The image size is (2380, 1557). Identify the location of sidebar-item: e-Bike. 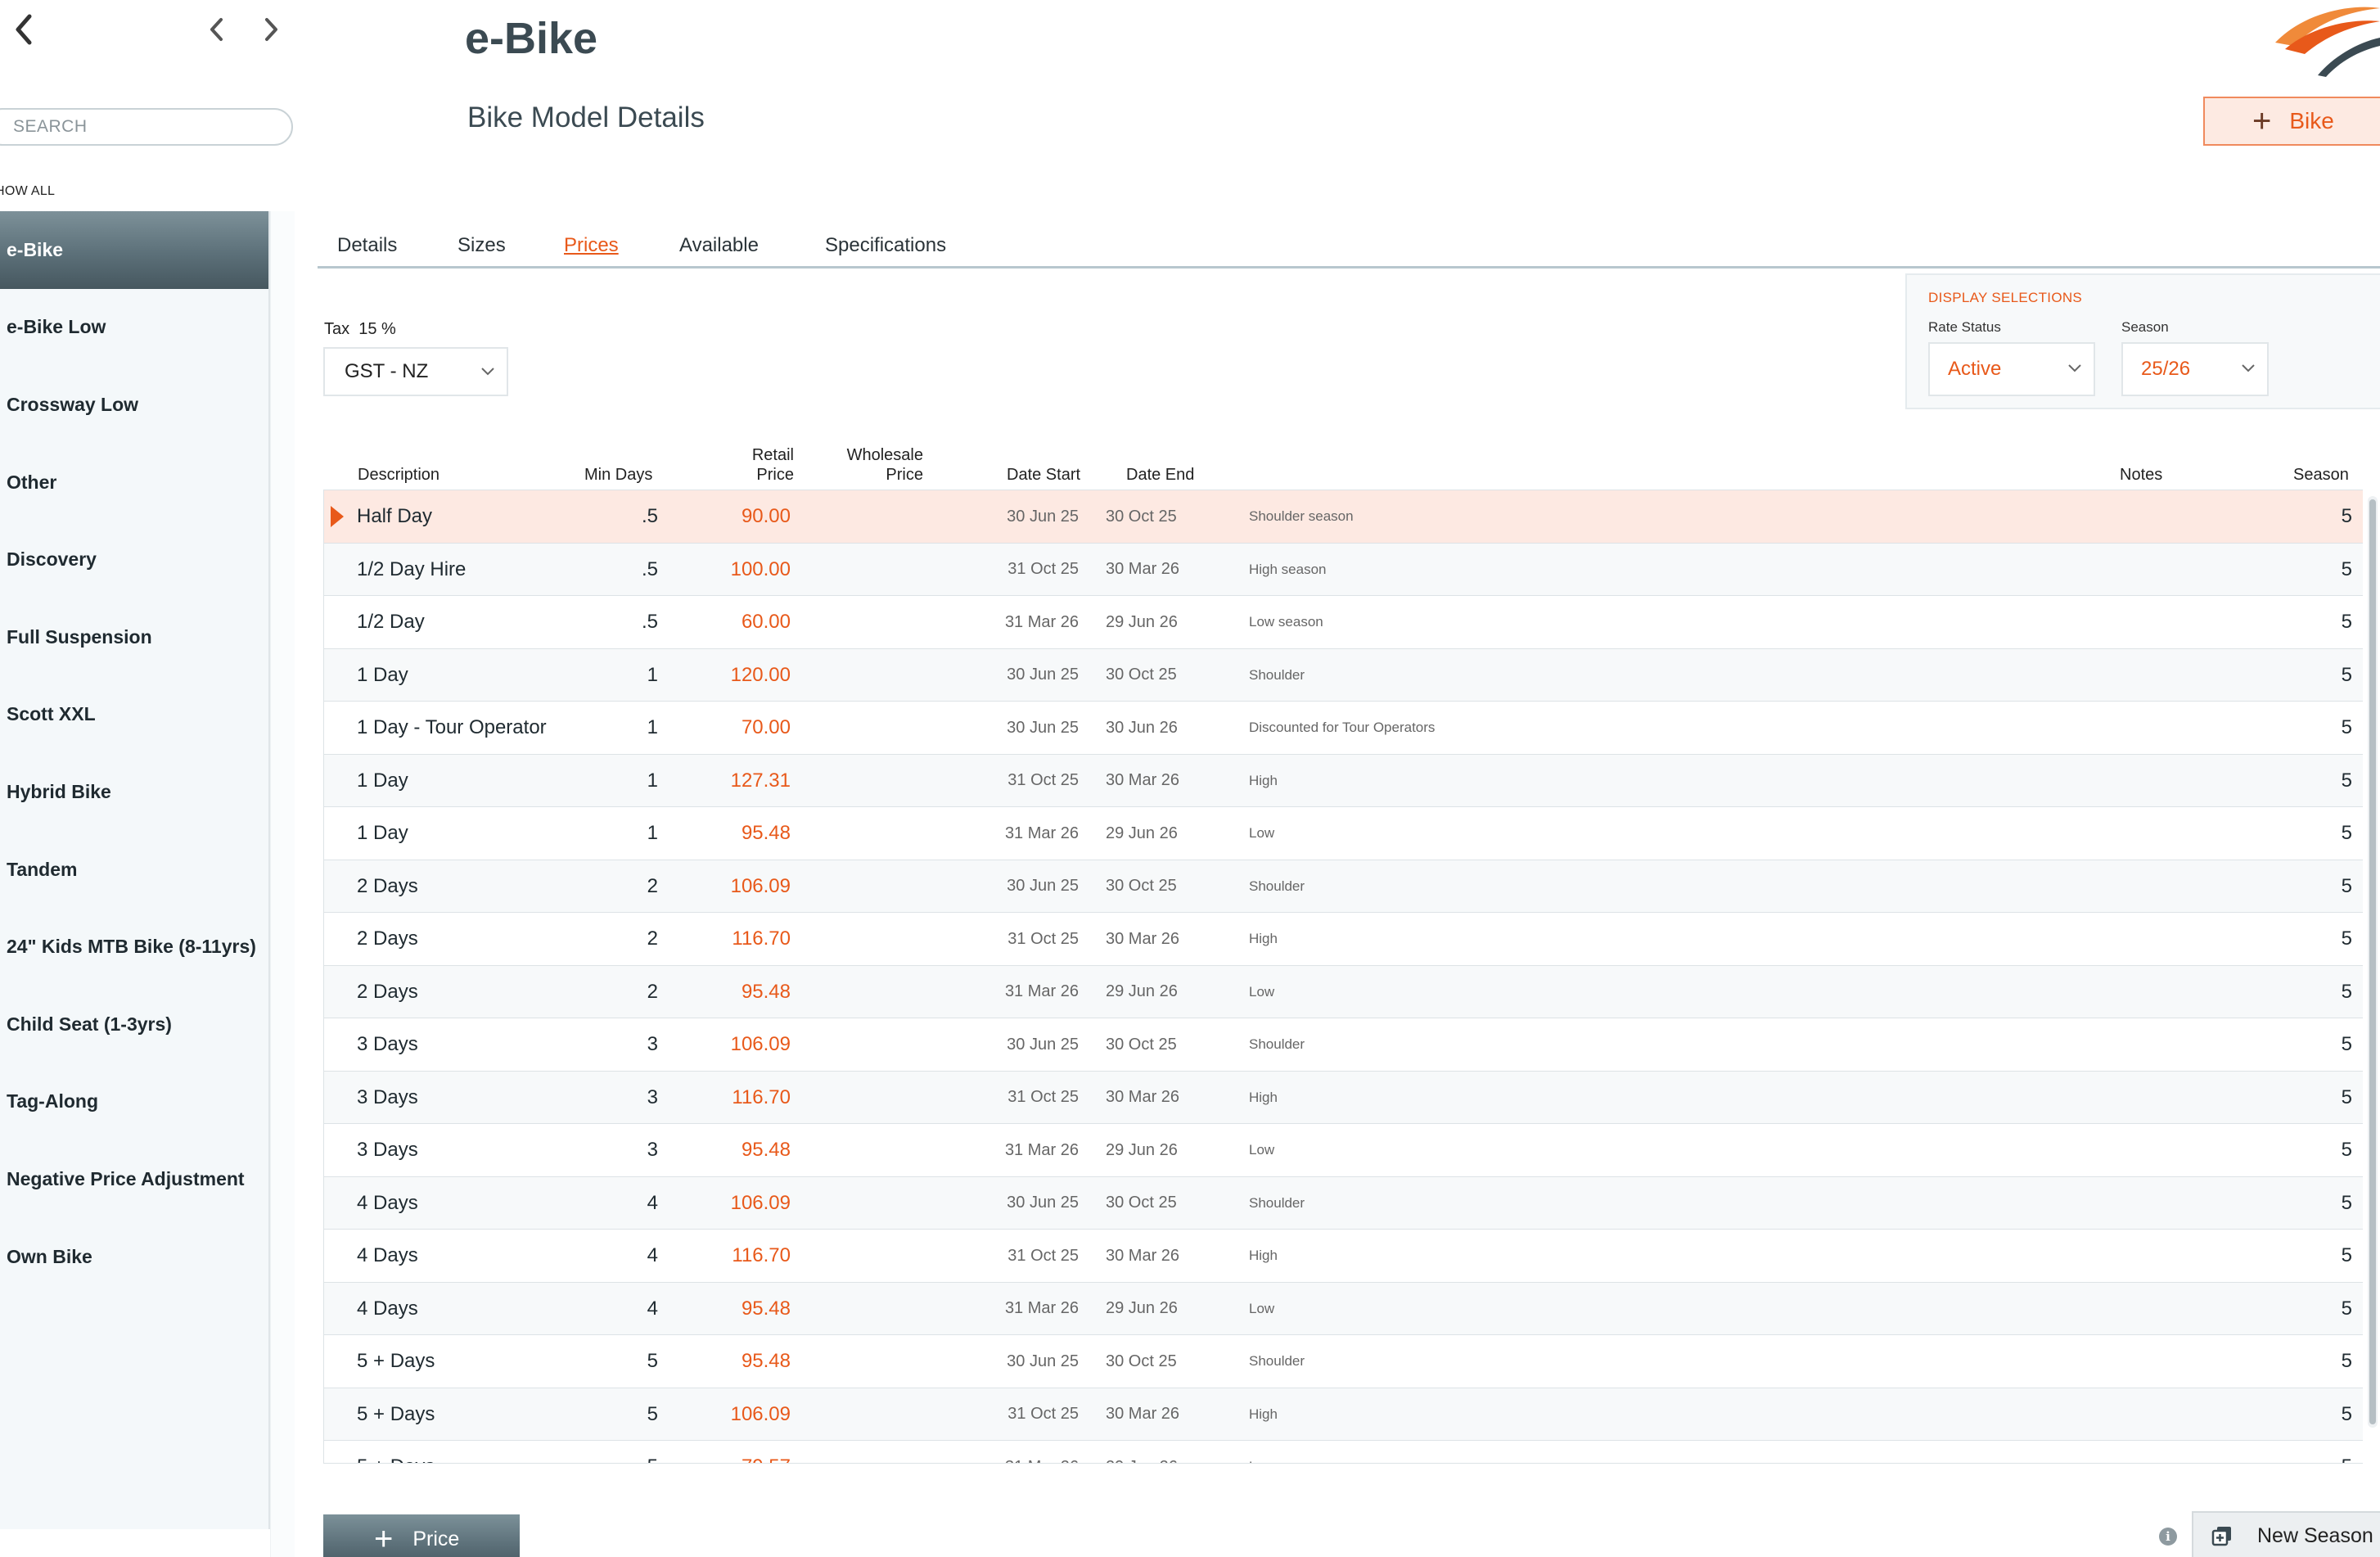
(134, 250).